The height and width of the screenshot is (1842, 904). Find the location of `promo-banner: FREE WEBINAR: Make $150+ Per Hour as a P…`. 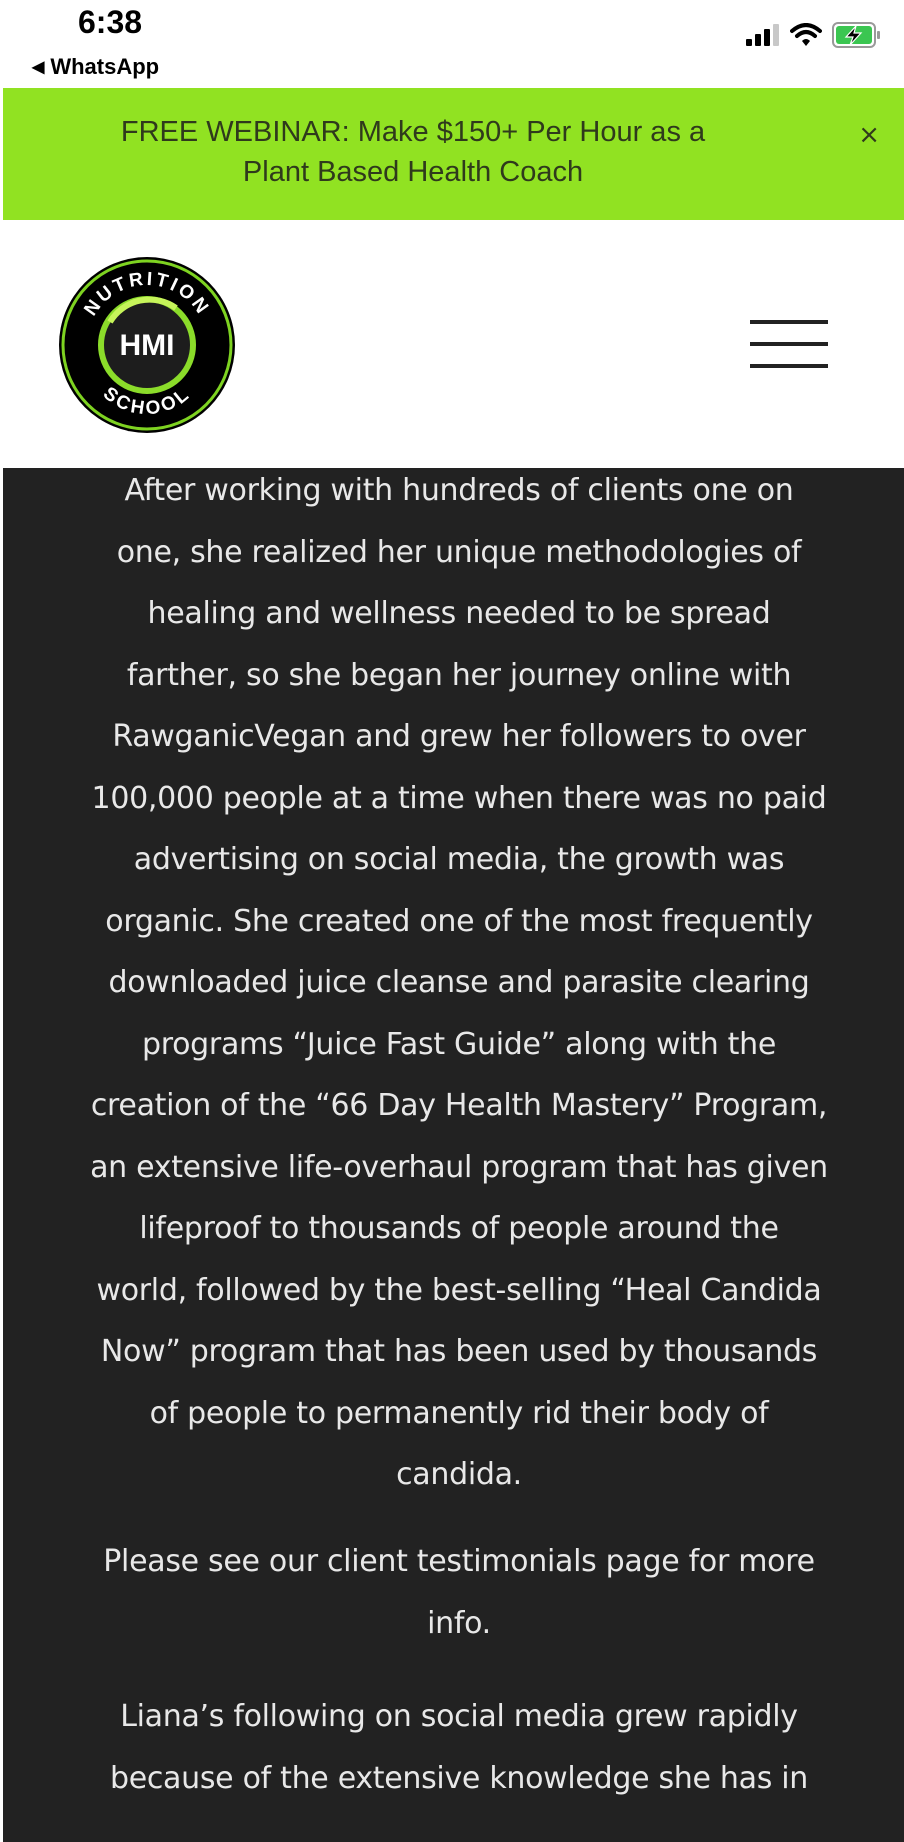

promo-banner: FREE WEBINAR: Make $150+ Per Hour as a P… is located at coordinates (453, 154).